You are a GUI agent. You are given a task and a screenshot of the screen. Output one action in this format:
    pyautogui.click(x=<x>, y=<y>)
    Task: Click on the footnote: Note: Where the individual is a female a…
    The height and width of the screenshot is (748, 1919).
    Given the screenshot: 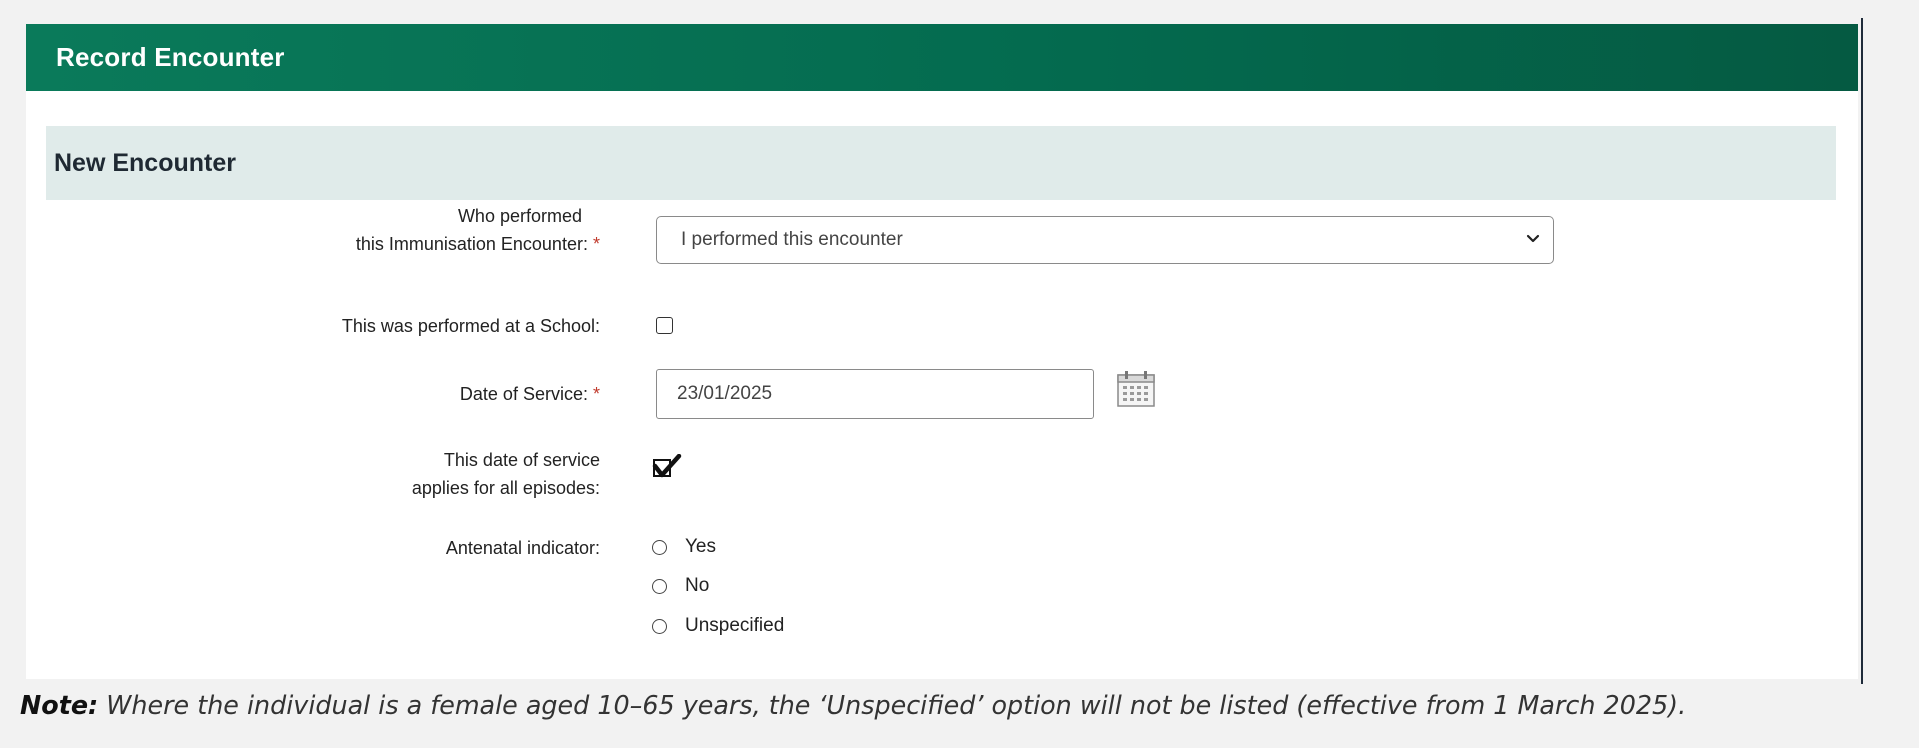 What is the action you would take?
    pyautogui.click(x=853, y=705)
    